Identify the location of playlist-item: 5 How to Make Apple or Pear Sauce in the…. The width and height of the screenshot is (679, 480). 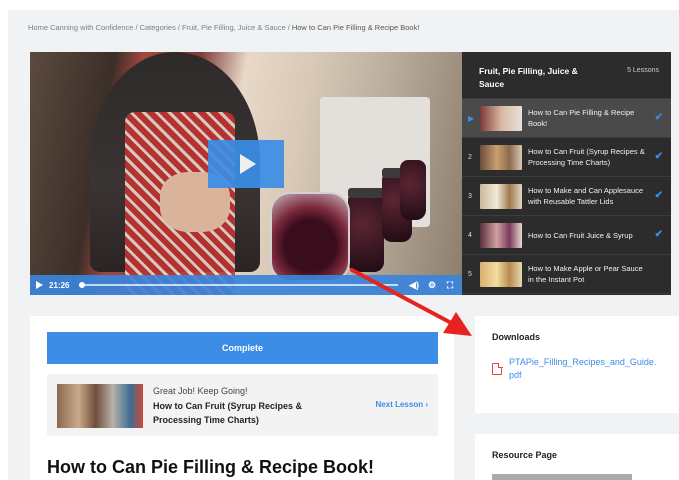
(566, 274).